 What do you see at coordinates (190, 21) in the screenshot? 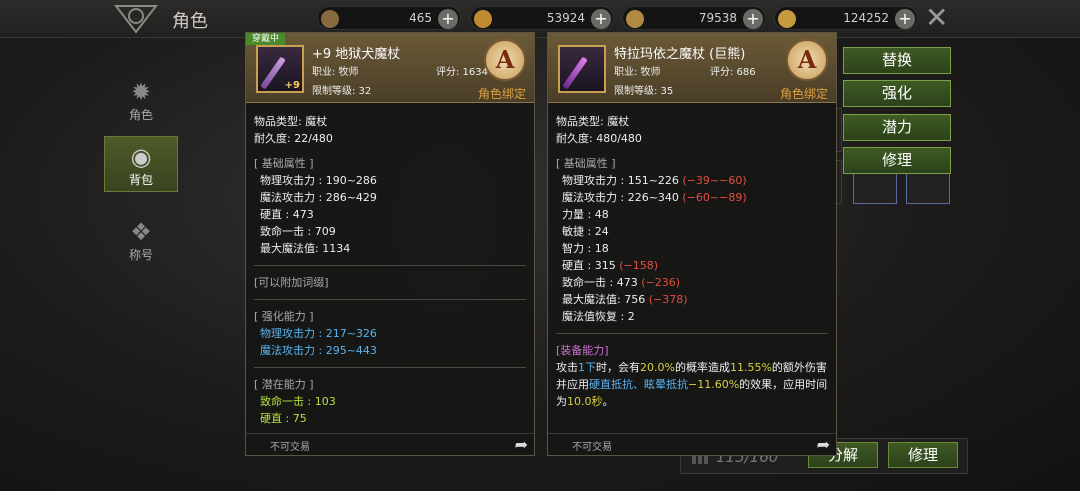
I see `page-title: 角色` at bounding box center [190, 21].